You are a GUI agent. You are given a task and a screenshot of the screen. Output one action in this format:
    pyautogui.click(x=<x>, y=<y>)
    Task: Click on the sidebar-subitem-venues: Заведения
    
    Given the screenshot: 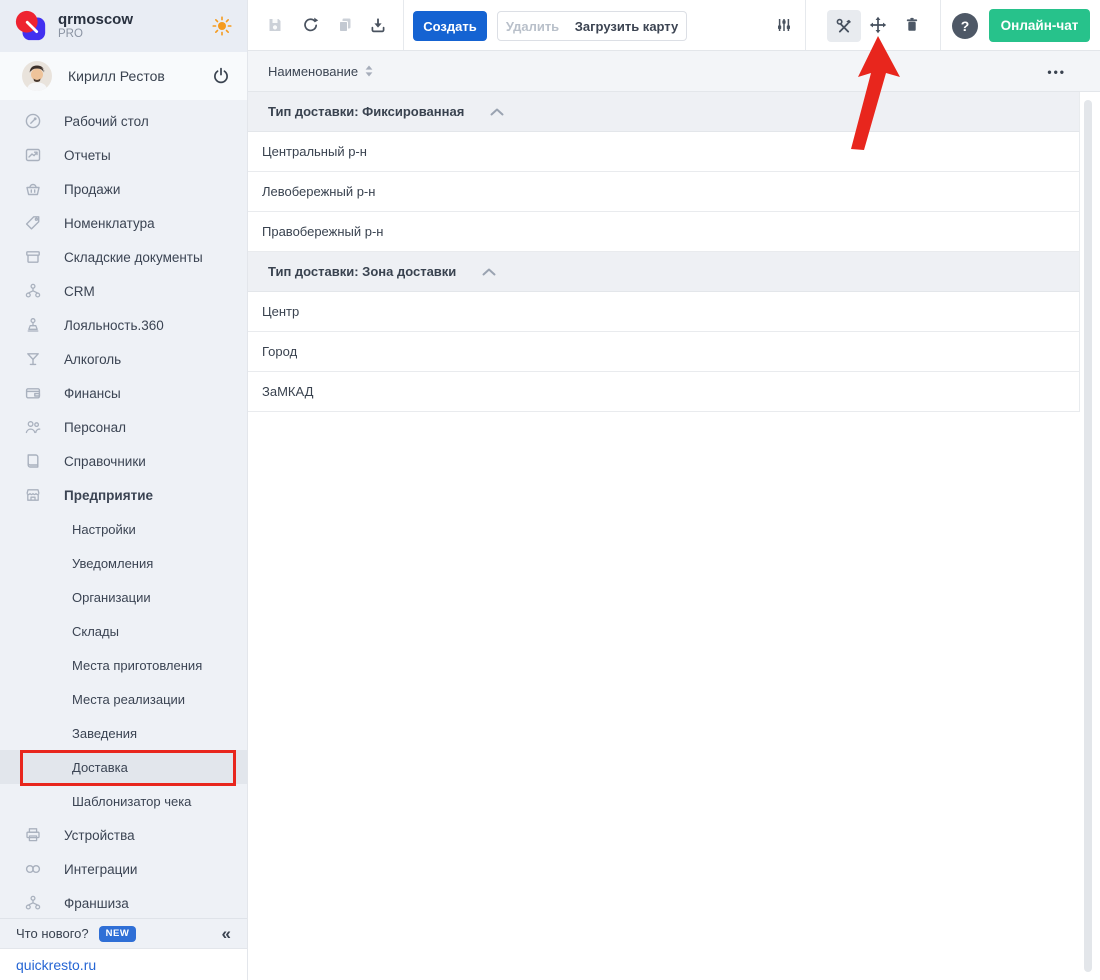 What is the action you would take?
    pyautogui.click(x=123, y=733)
    